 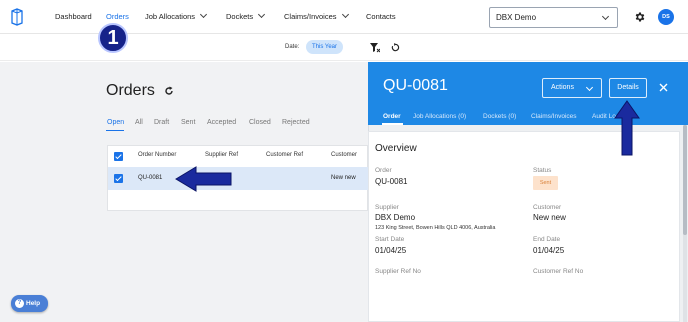 I want to click on start-date-value: 01/04/25, so click(x=391, y=250).